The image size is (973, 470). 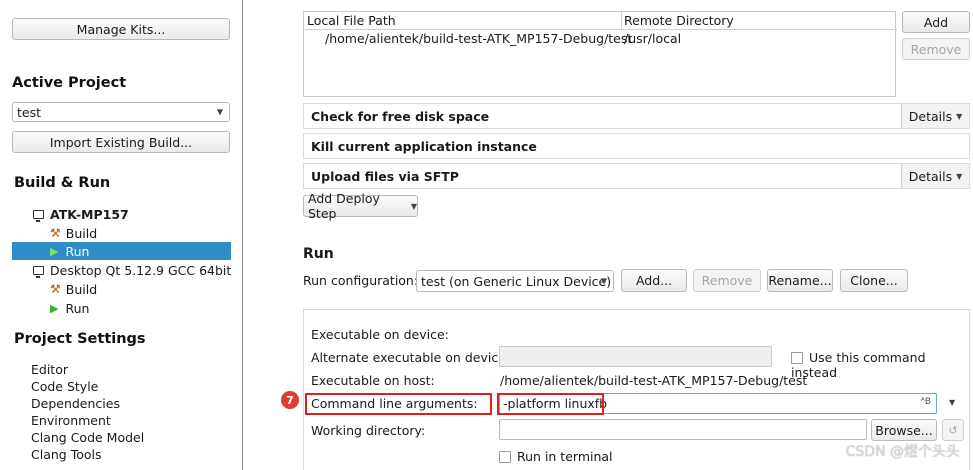 I want to click on kit-name: Desktop Qt 5.12.9 GCC 64bit, so click(x=141, y=270).